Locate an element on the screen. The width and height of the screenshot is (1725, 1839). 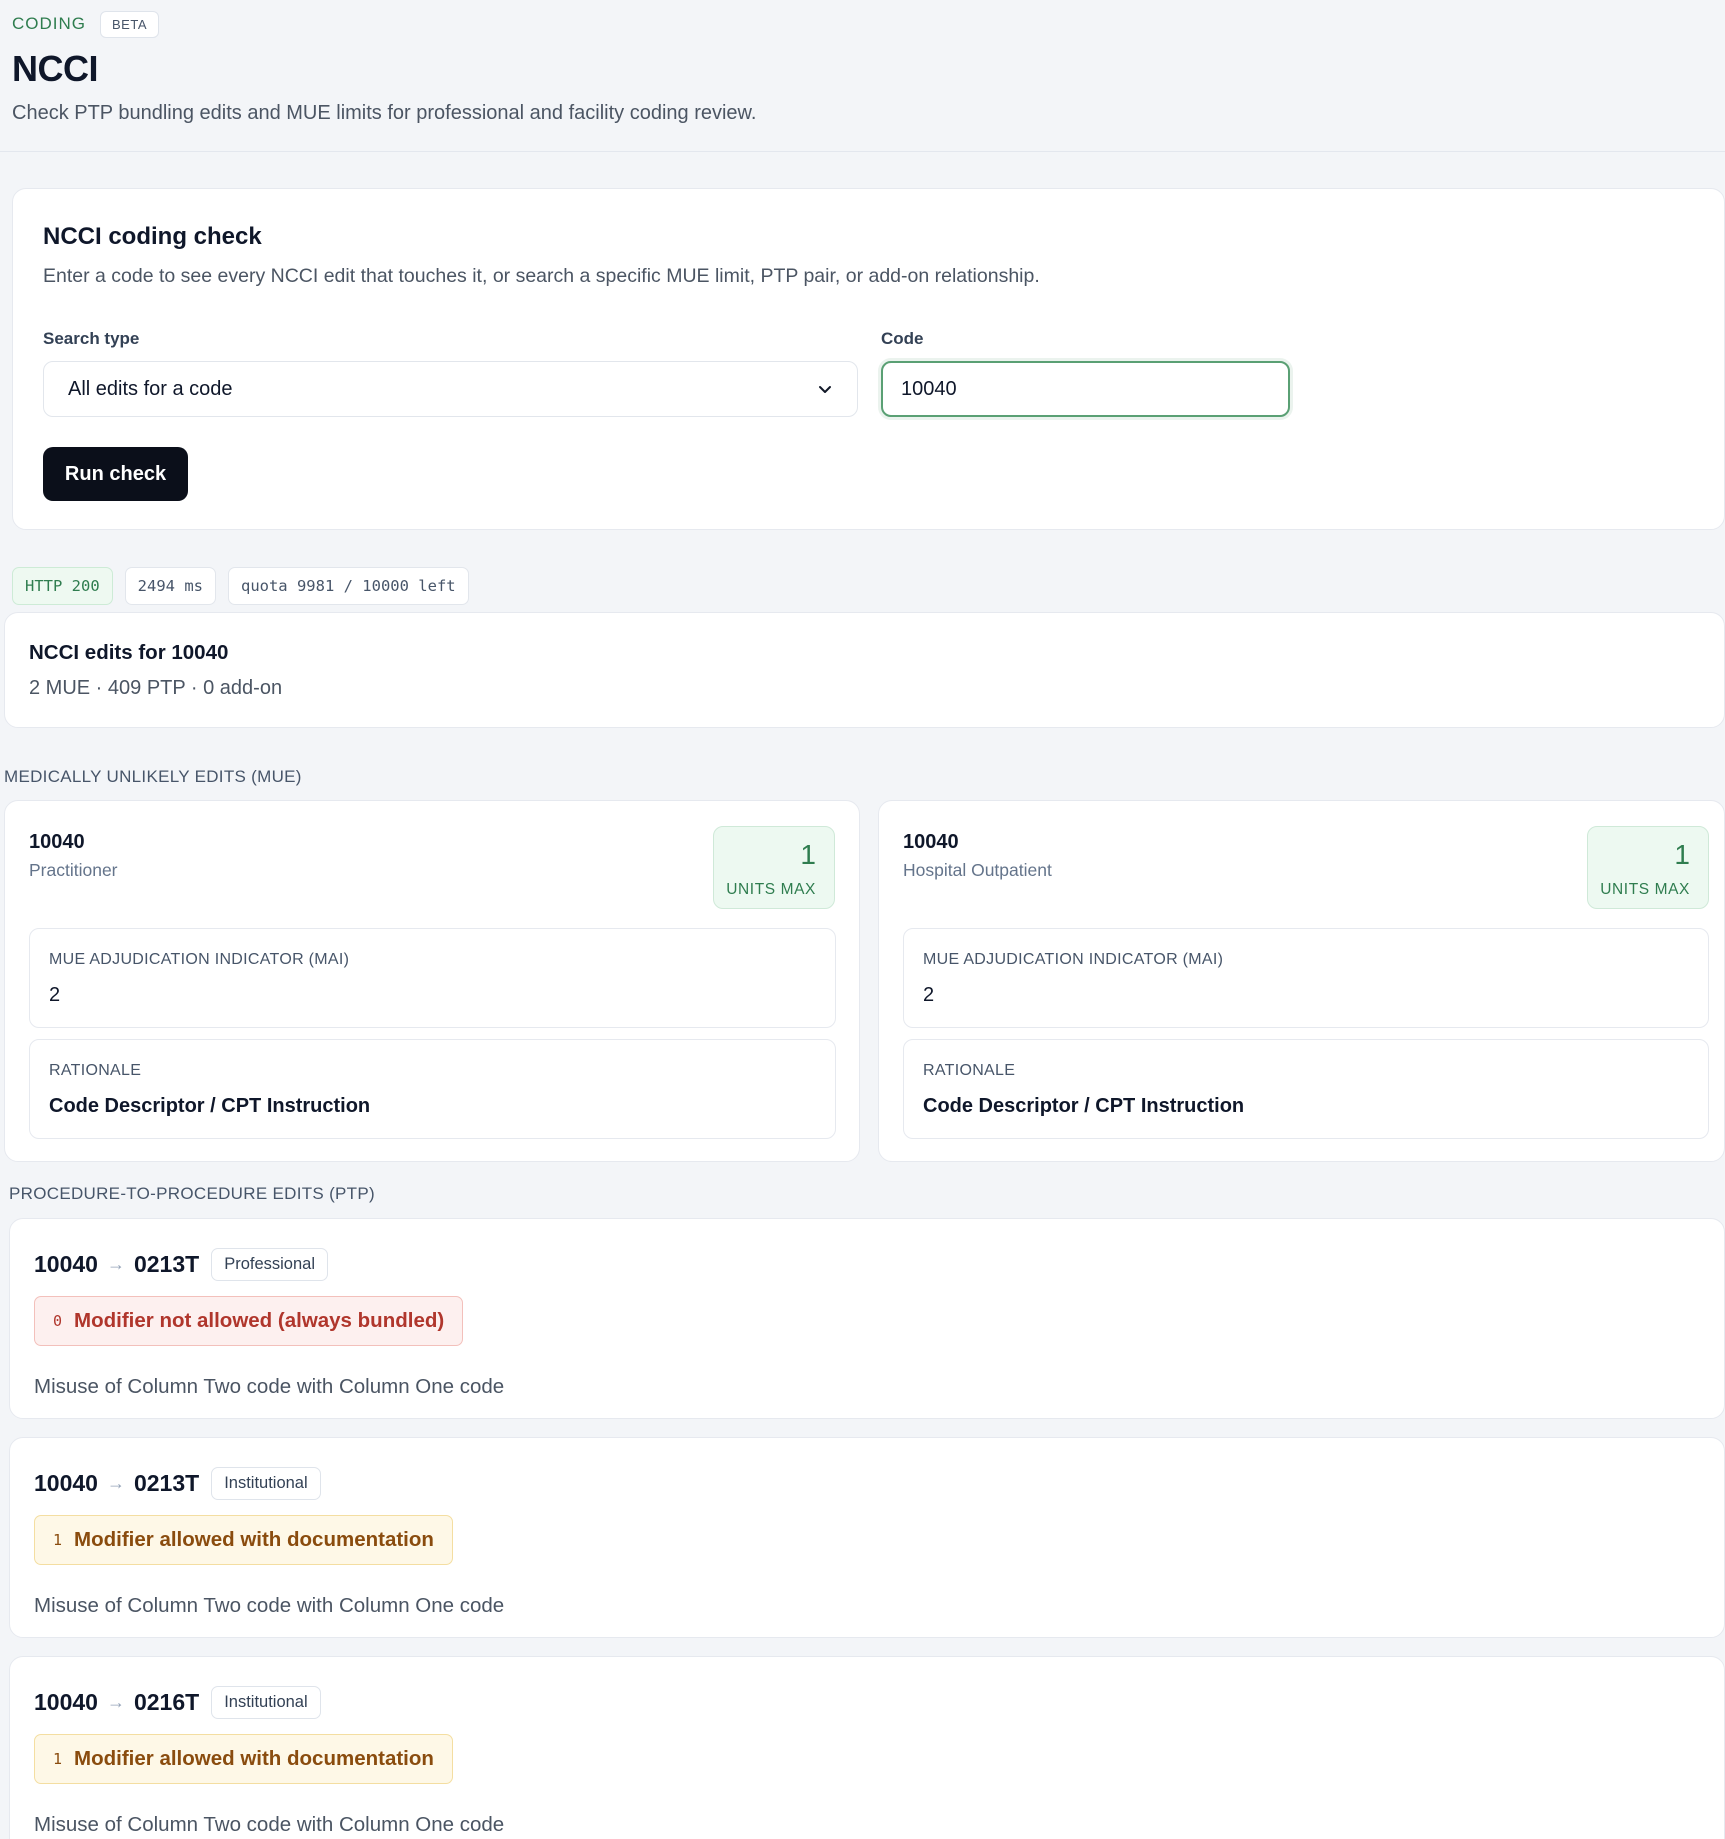
mue-setting: Hospital Outpatient is located at coordinates (977, 870).